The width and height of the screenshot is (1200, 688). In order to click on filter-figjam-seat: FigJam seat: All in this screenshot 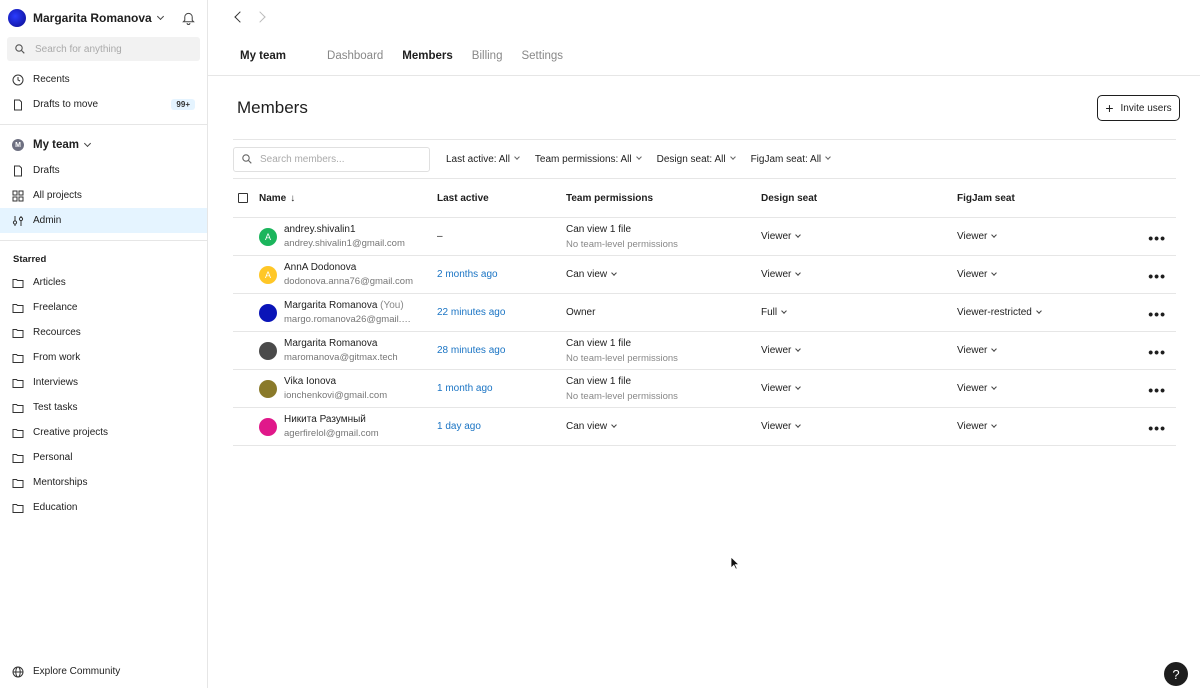, I will do `click(791, 159)`.